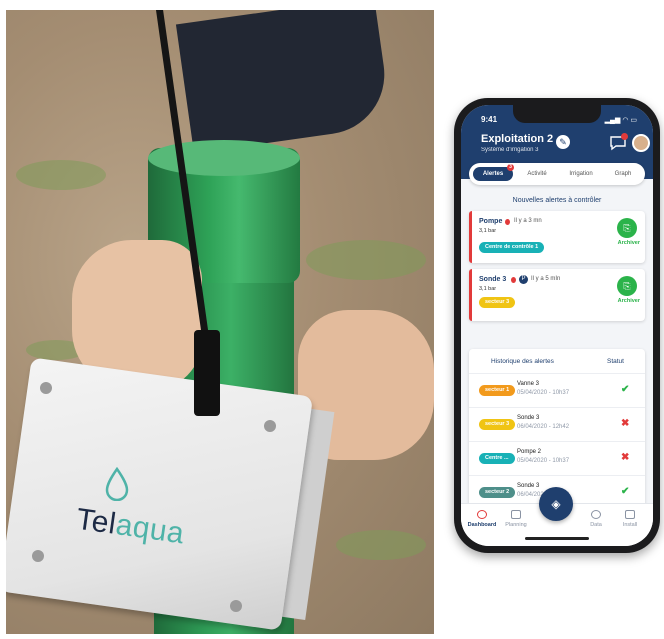 This screenshot has height=639, width=664. Describe the element at coordinates (620, 120) in the screenshot. I see `status-icons: ▂▄▆ ◠ ▭` at that location.